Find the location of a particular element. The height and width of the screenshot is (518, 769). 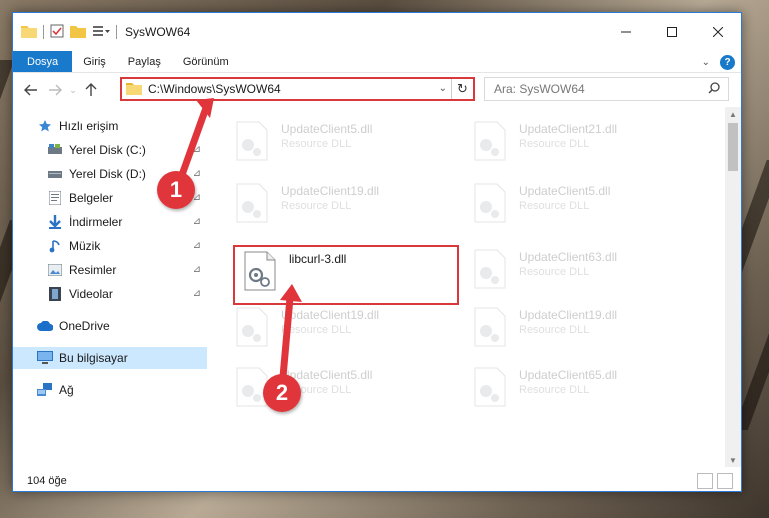

scroll-thumb is located at coordinates (733, 147).